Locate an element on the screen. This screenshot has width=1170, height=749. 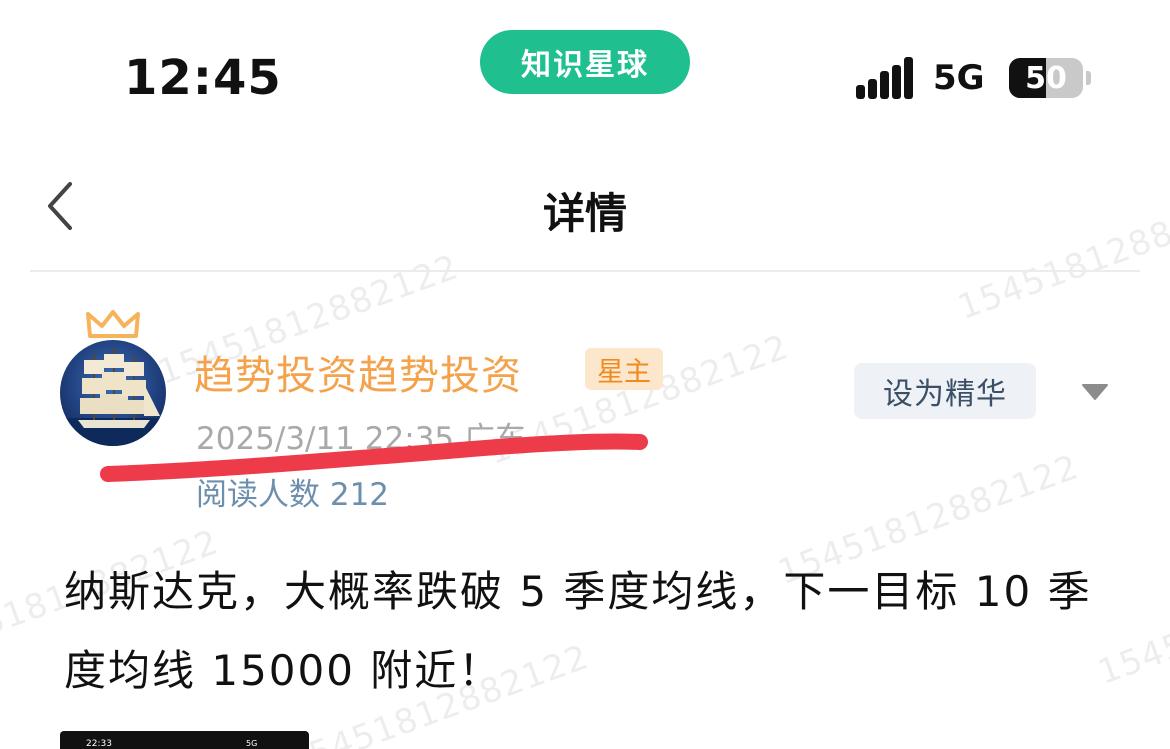
status-time: 12:45 is located at coordinates (203, 78).